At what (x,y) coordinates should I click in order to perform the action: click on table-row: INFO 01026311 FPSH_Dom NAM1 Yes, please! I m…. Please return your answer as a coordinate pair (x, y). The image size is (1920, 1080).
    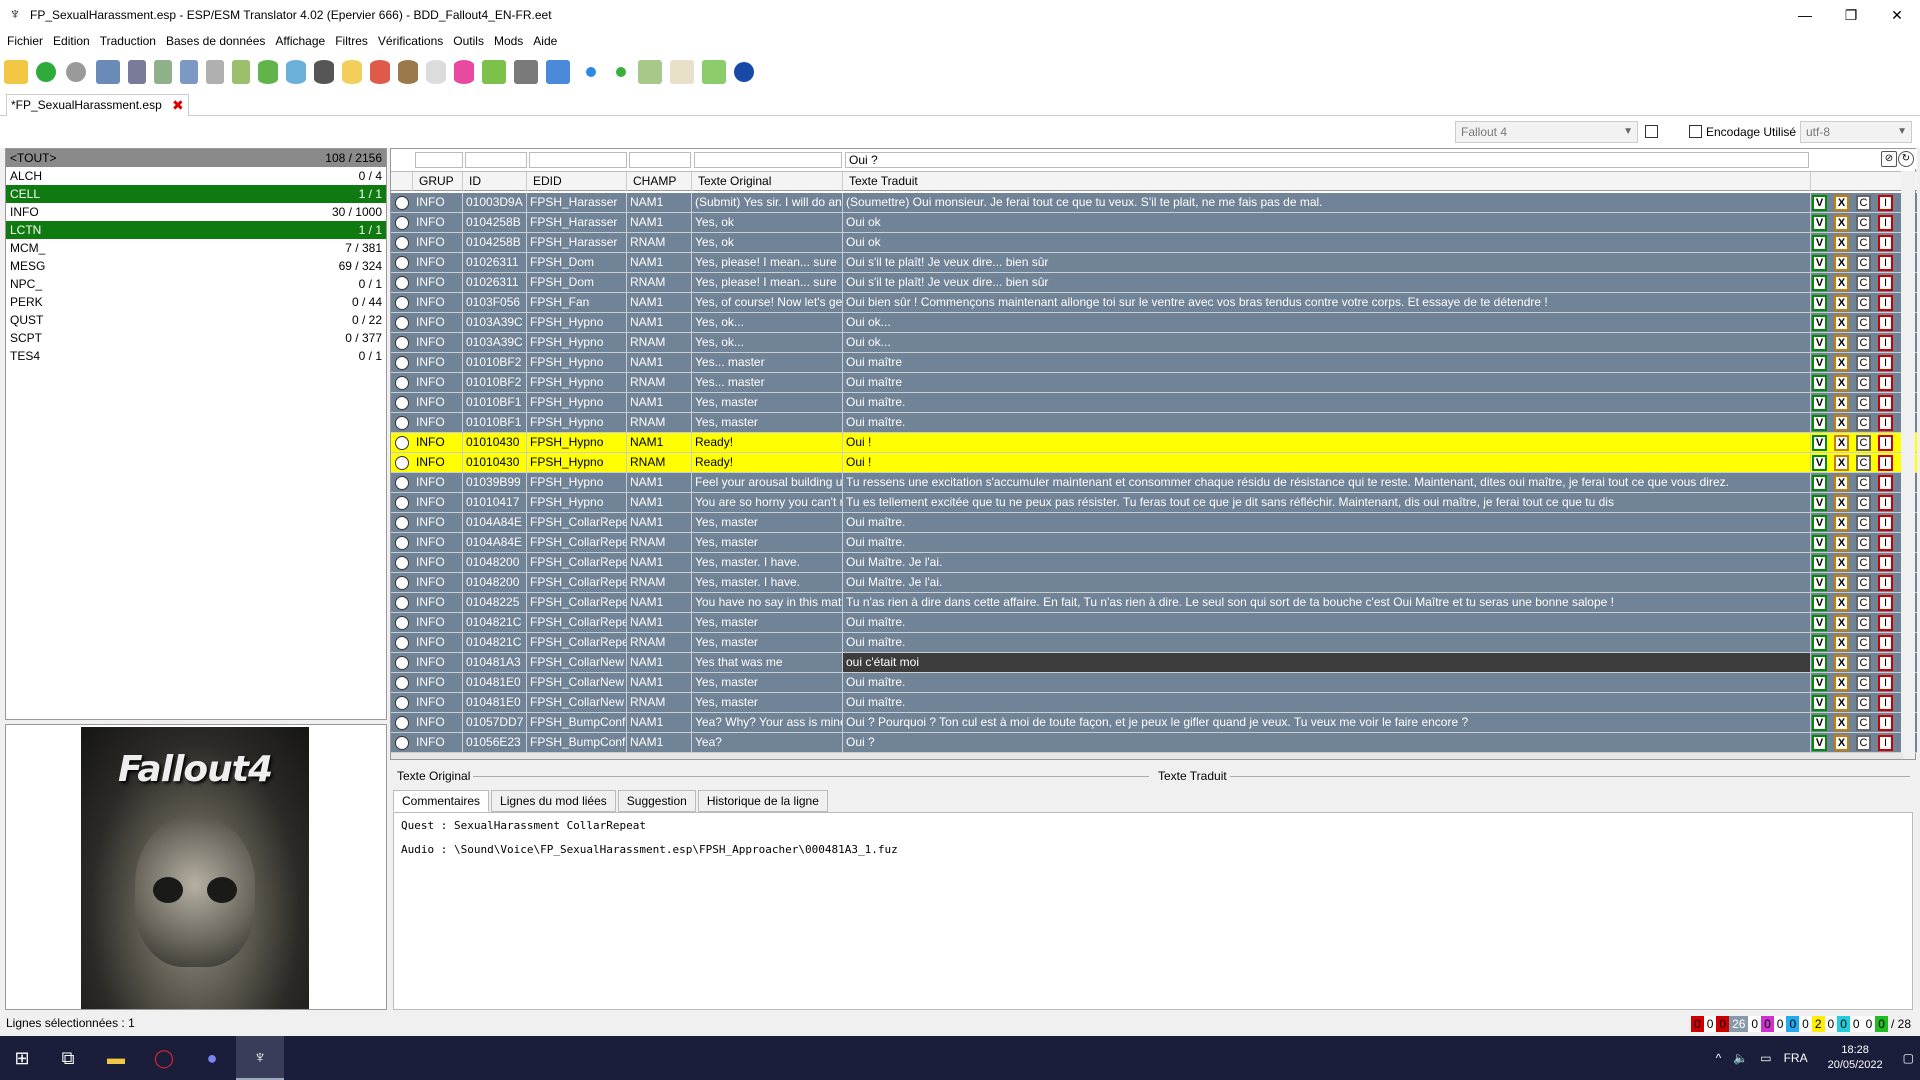
    Looking at the image, I should click on (1154, 263).